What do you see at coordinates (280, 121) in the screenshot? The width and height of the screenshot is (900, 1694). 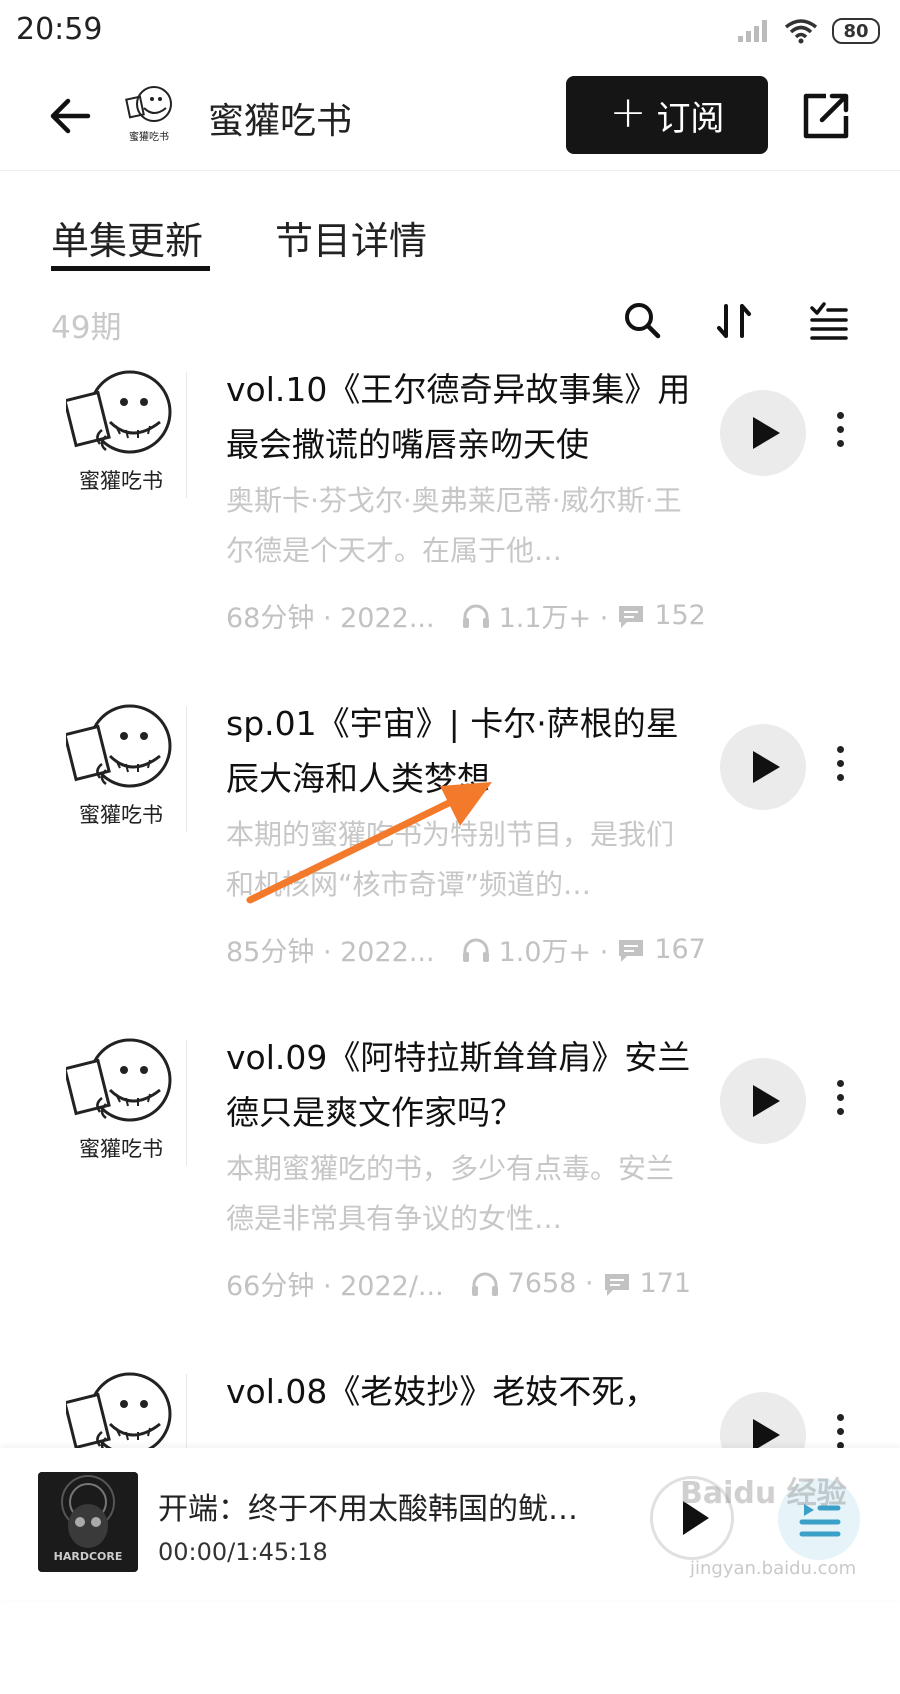 I see `page-title: 蜜獾吃书` at bounding box center [280, 121].